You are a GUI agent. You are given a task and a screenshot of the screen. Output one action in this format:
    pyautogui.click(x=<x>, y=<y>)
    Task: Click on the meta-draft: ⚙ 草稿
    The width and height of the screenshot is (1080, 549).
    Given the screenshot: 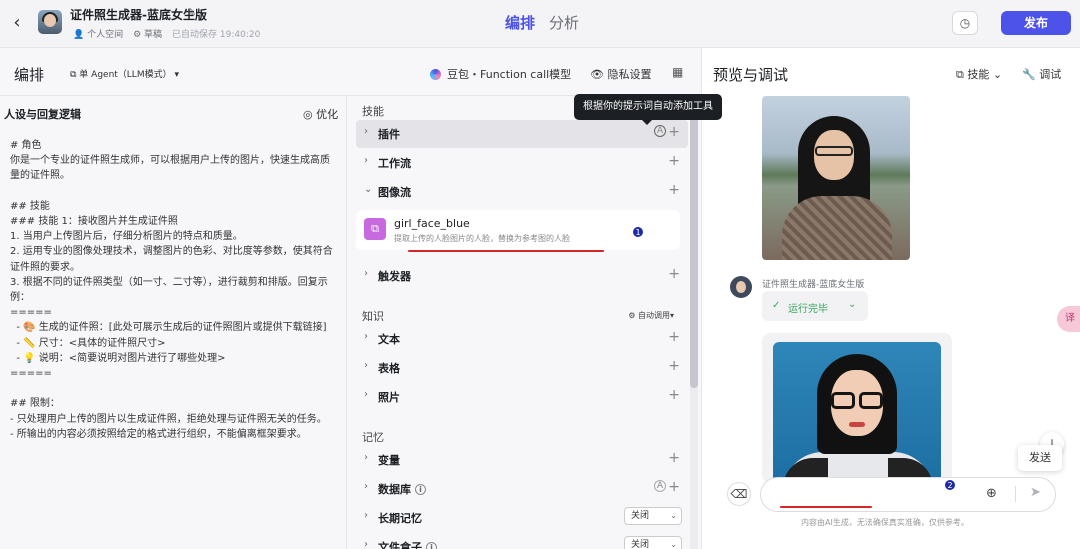 What is the action you would take?
    pyautogui.click(x=148, y=35)
    